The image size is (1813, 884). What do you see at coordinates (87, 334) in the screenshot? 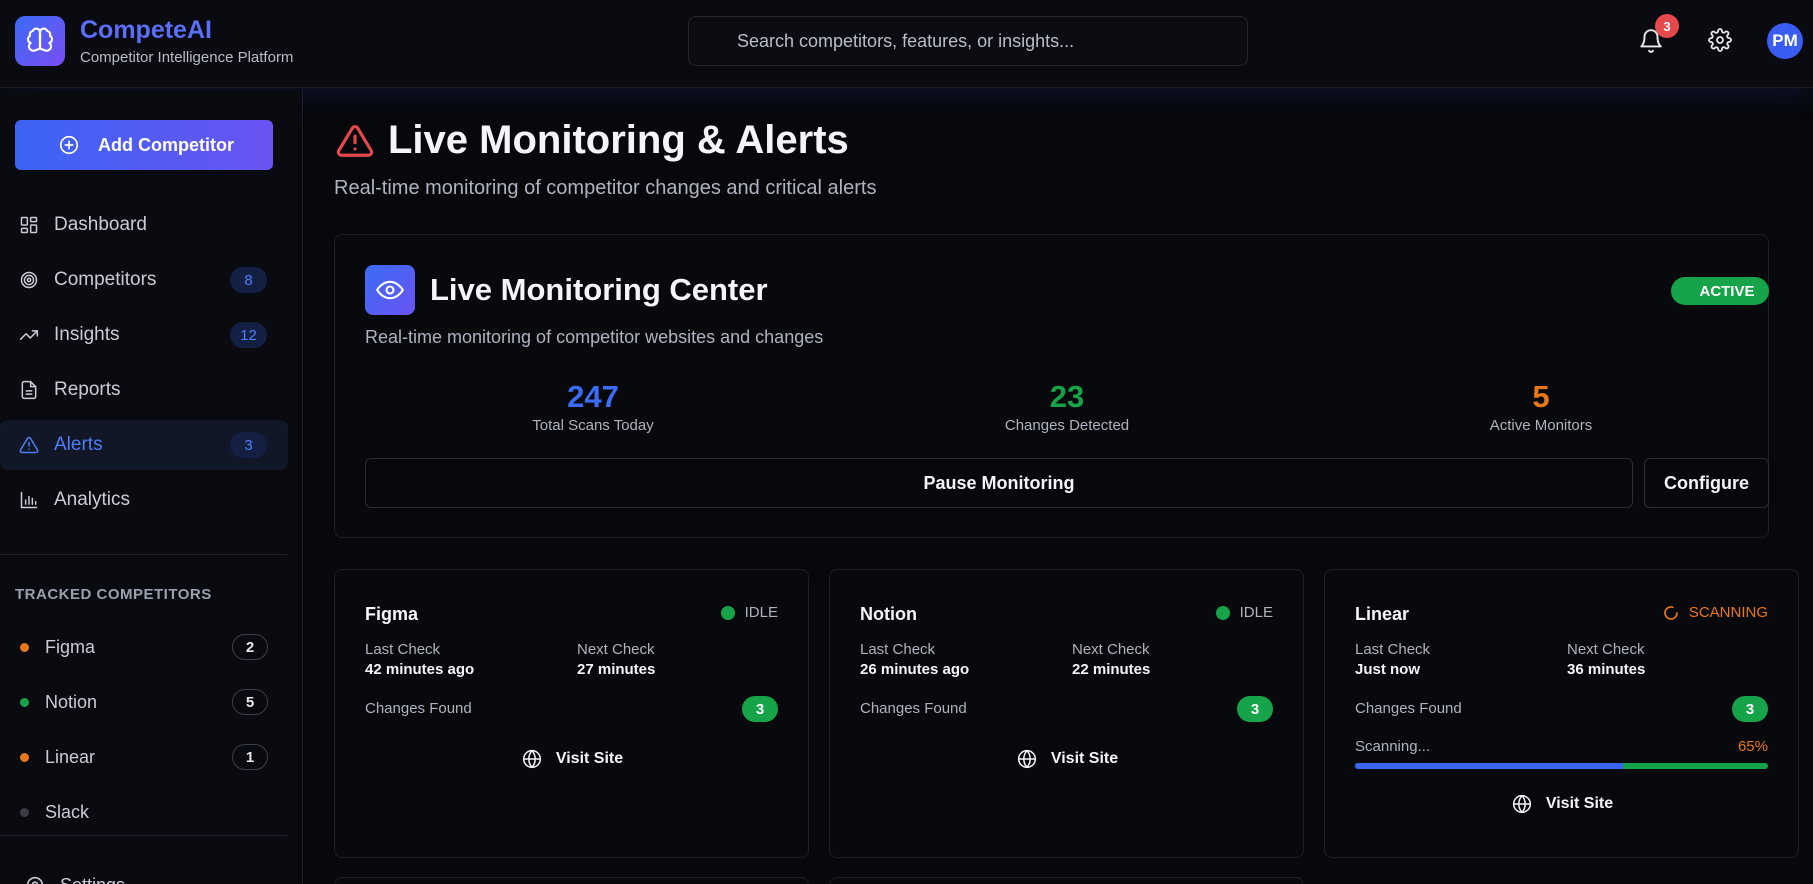
I see `sidebar-item-label: Insights` at bounding box center [87, 334].